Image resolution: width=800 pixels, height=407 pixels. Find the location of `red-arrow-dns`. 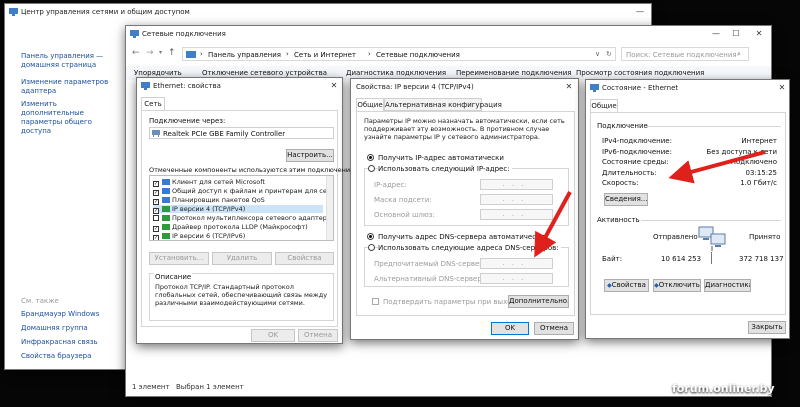

red-arrow-dns is located at coordinates (553, 224).